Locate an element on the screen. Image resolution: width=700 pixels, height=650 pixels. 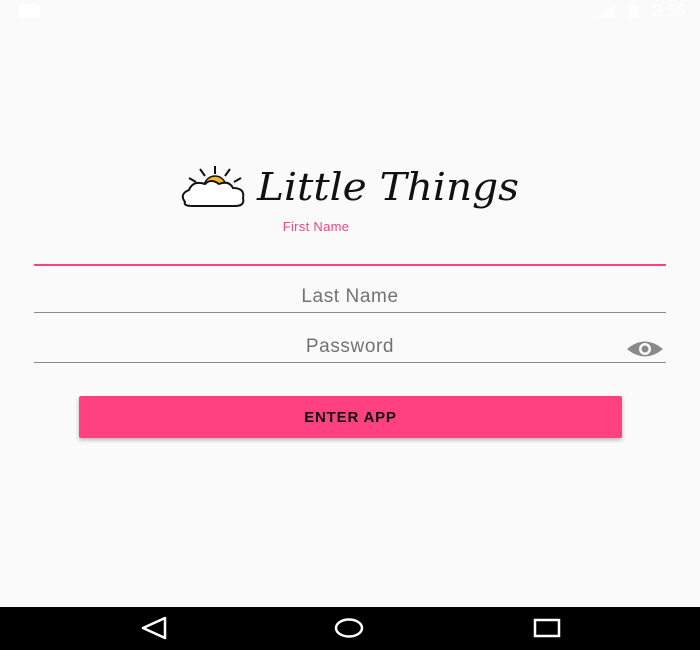
password-placeholder: Password is located at coordinates (350, 347).